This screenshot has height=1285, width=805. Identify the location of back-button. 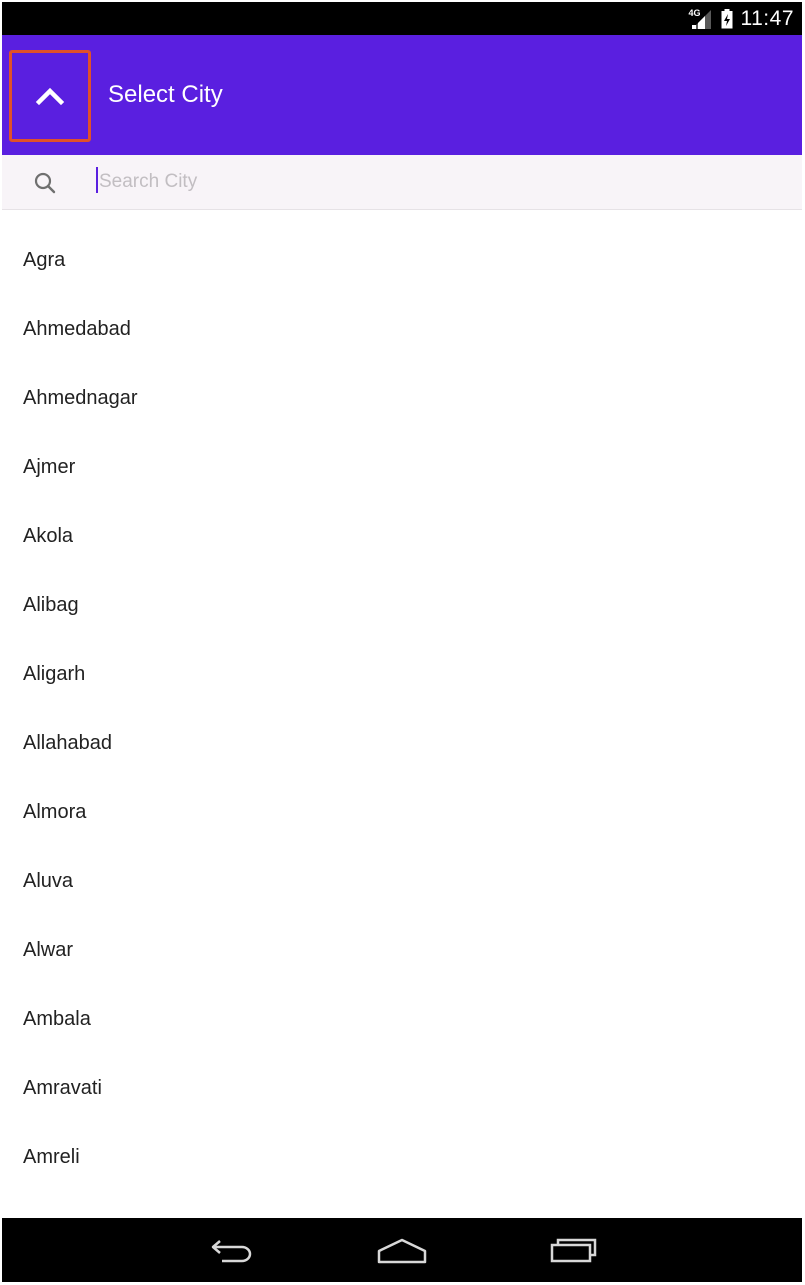
(232, 1250).